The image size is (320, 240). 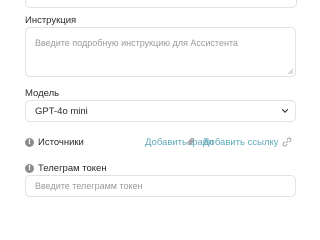 I want to click on model-select: GPT-4o mini, so click(x=160, y=111).